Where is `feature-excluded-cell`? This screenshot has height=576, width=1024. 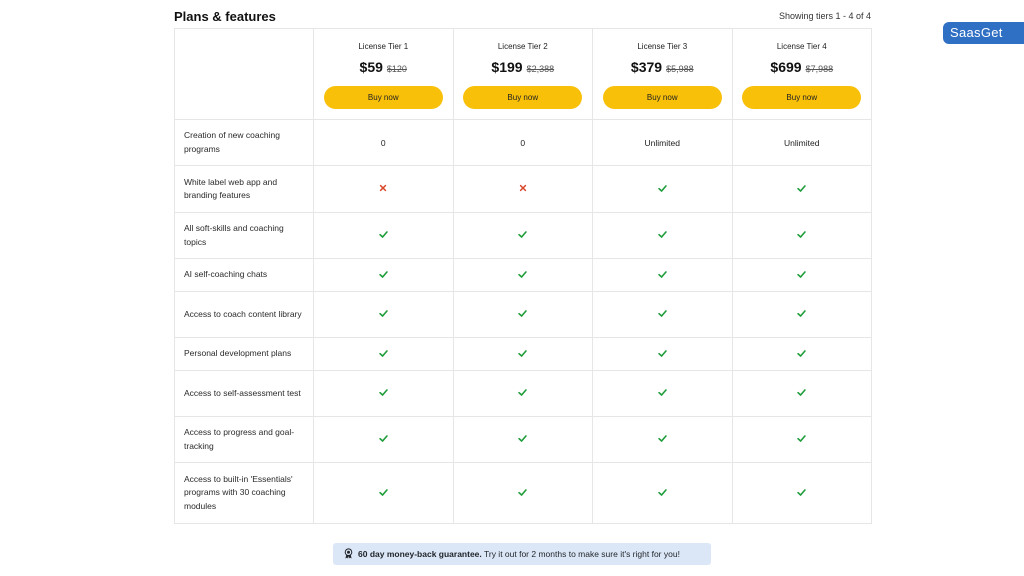 feature-excluded-cell is located at coordinates (383, 189).